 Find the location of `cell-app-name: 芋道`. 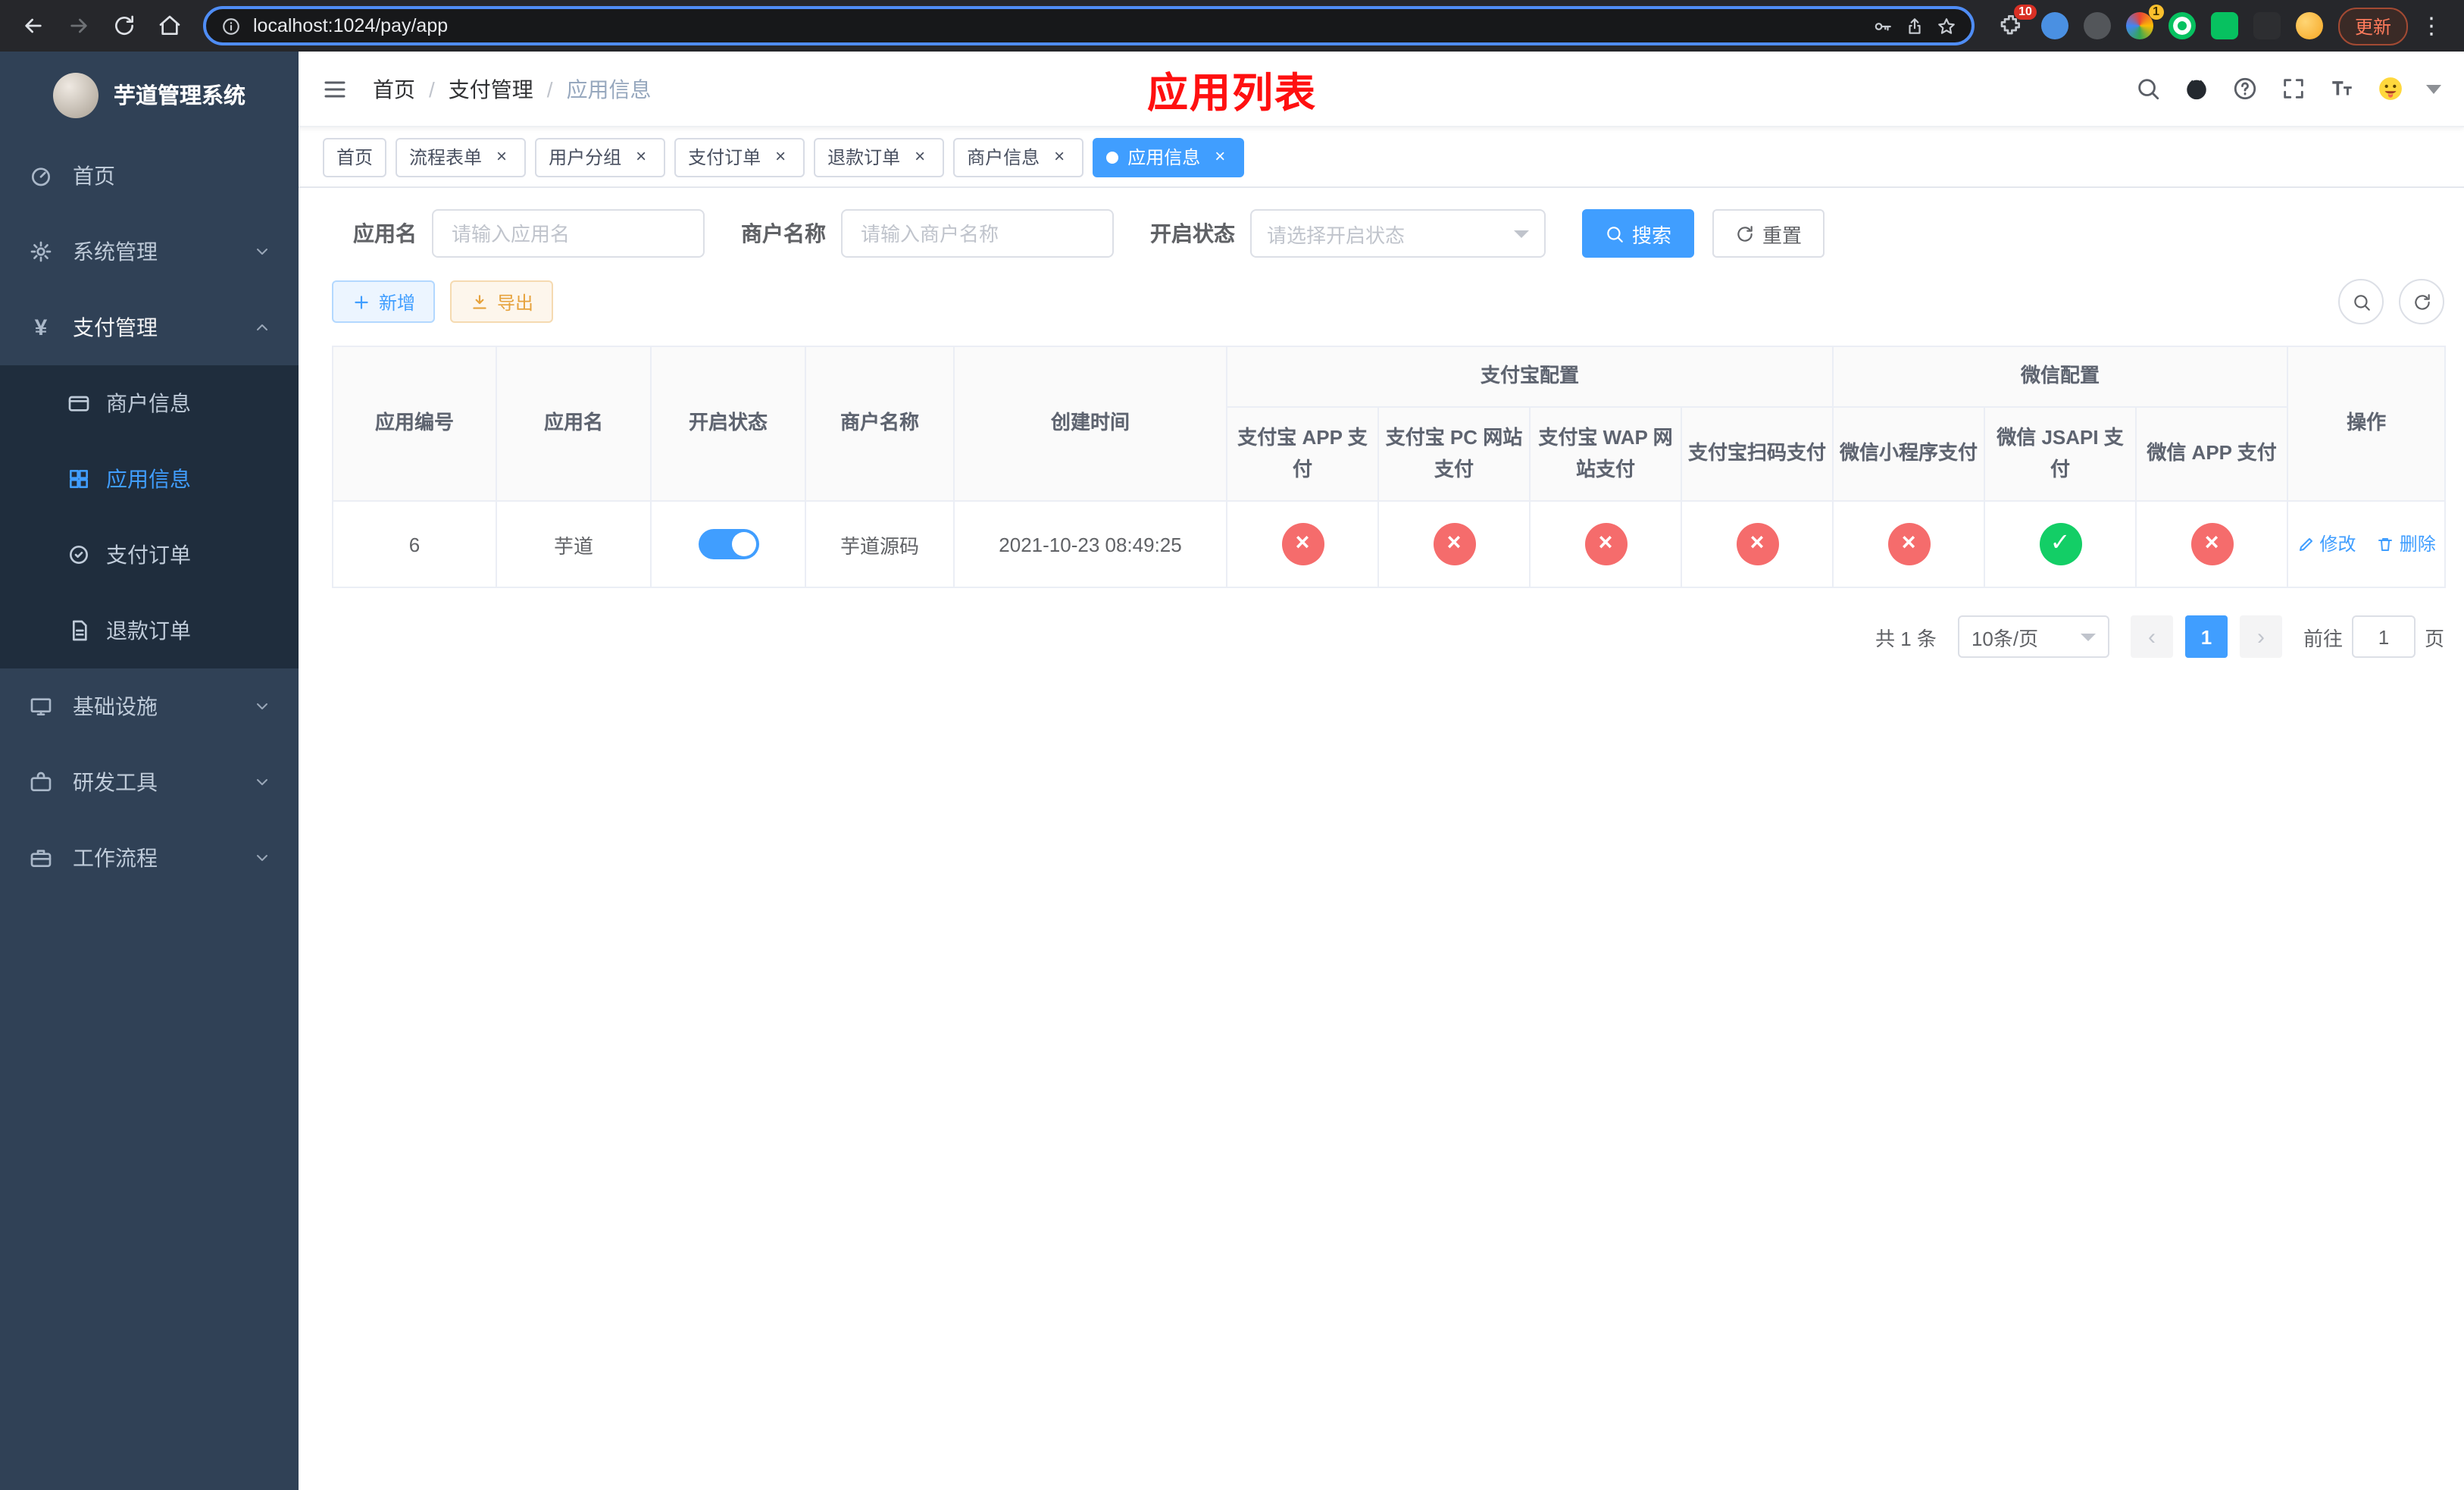

cell-app-name: 芋道 is located at coordinates (574, 544).